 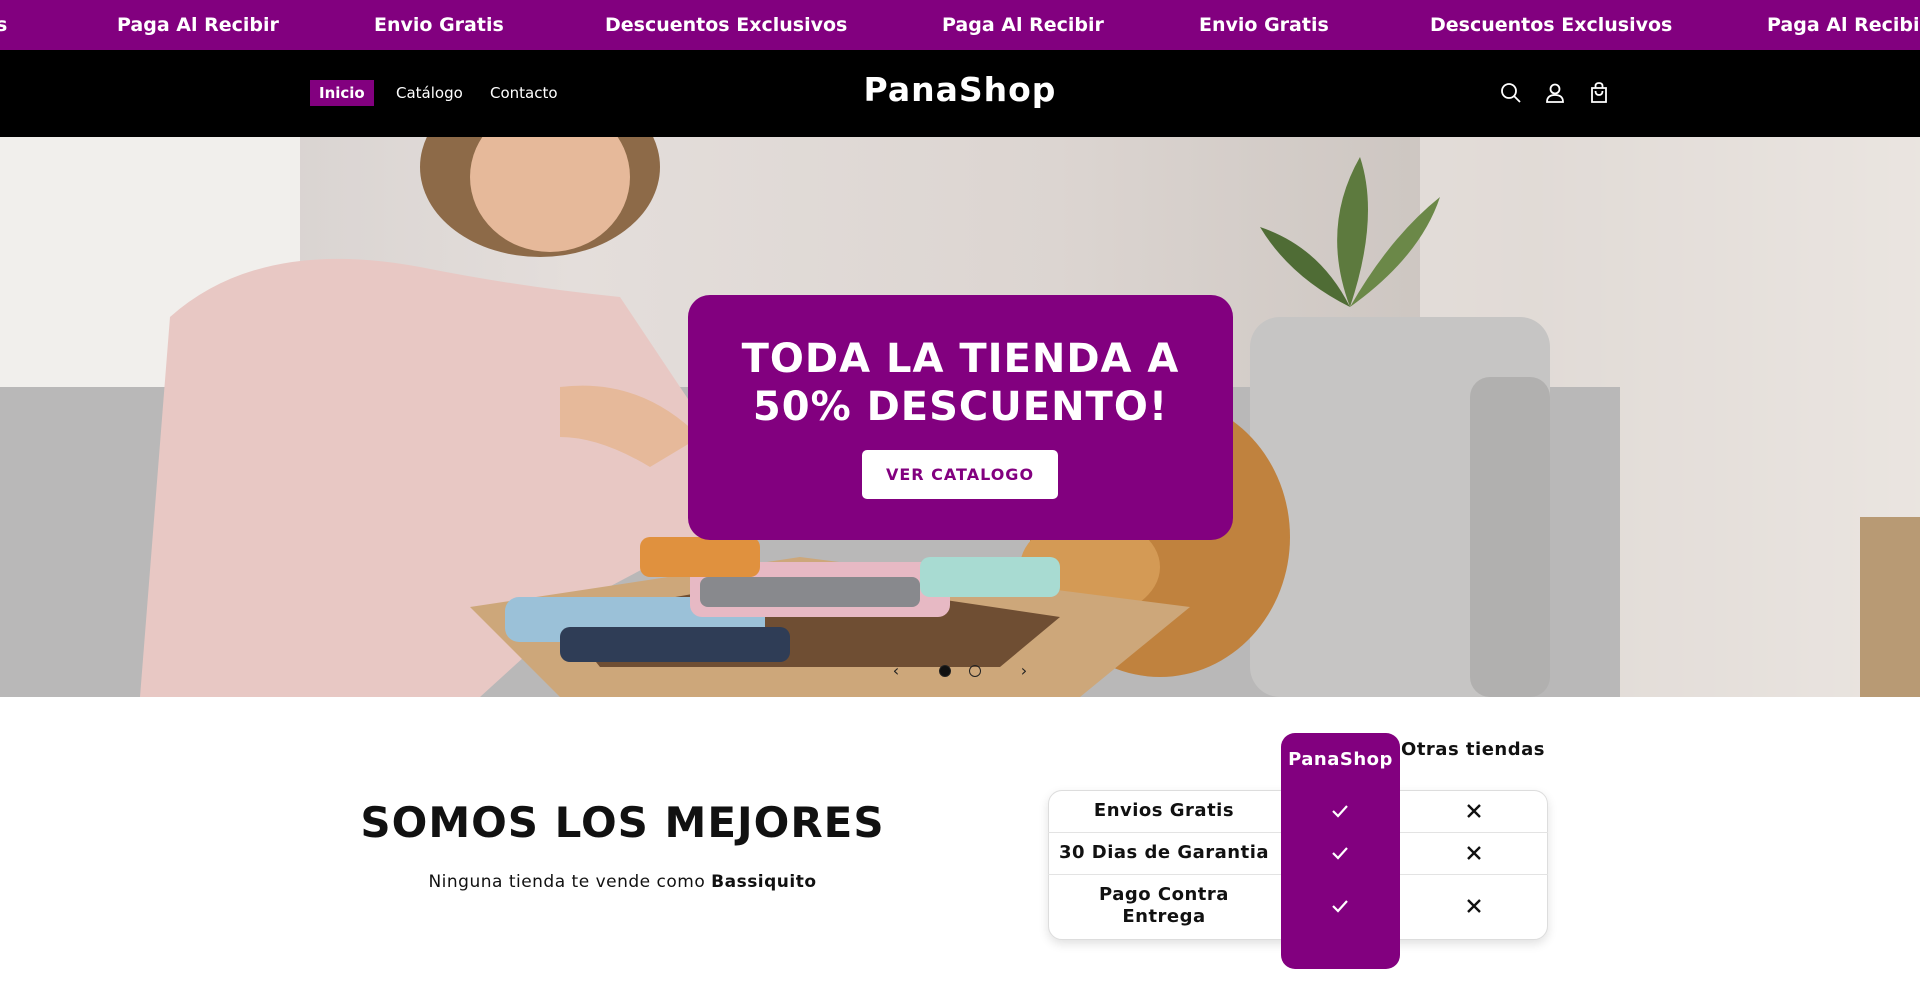 What do you see at coordinates (1024, 671) in the screenshot?
I see `slide-next-button: ›` at bounding box center [1024, 671].